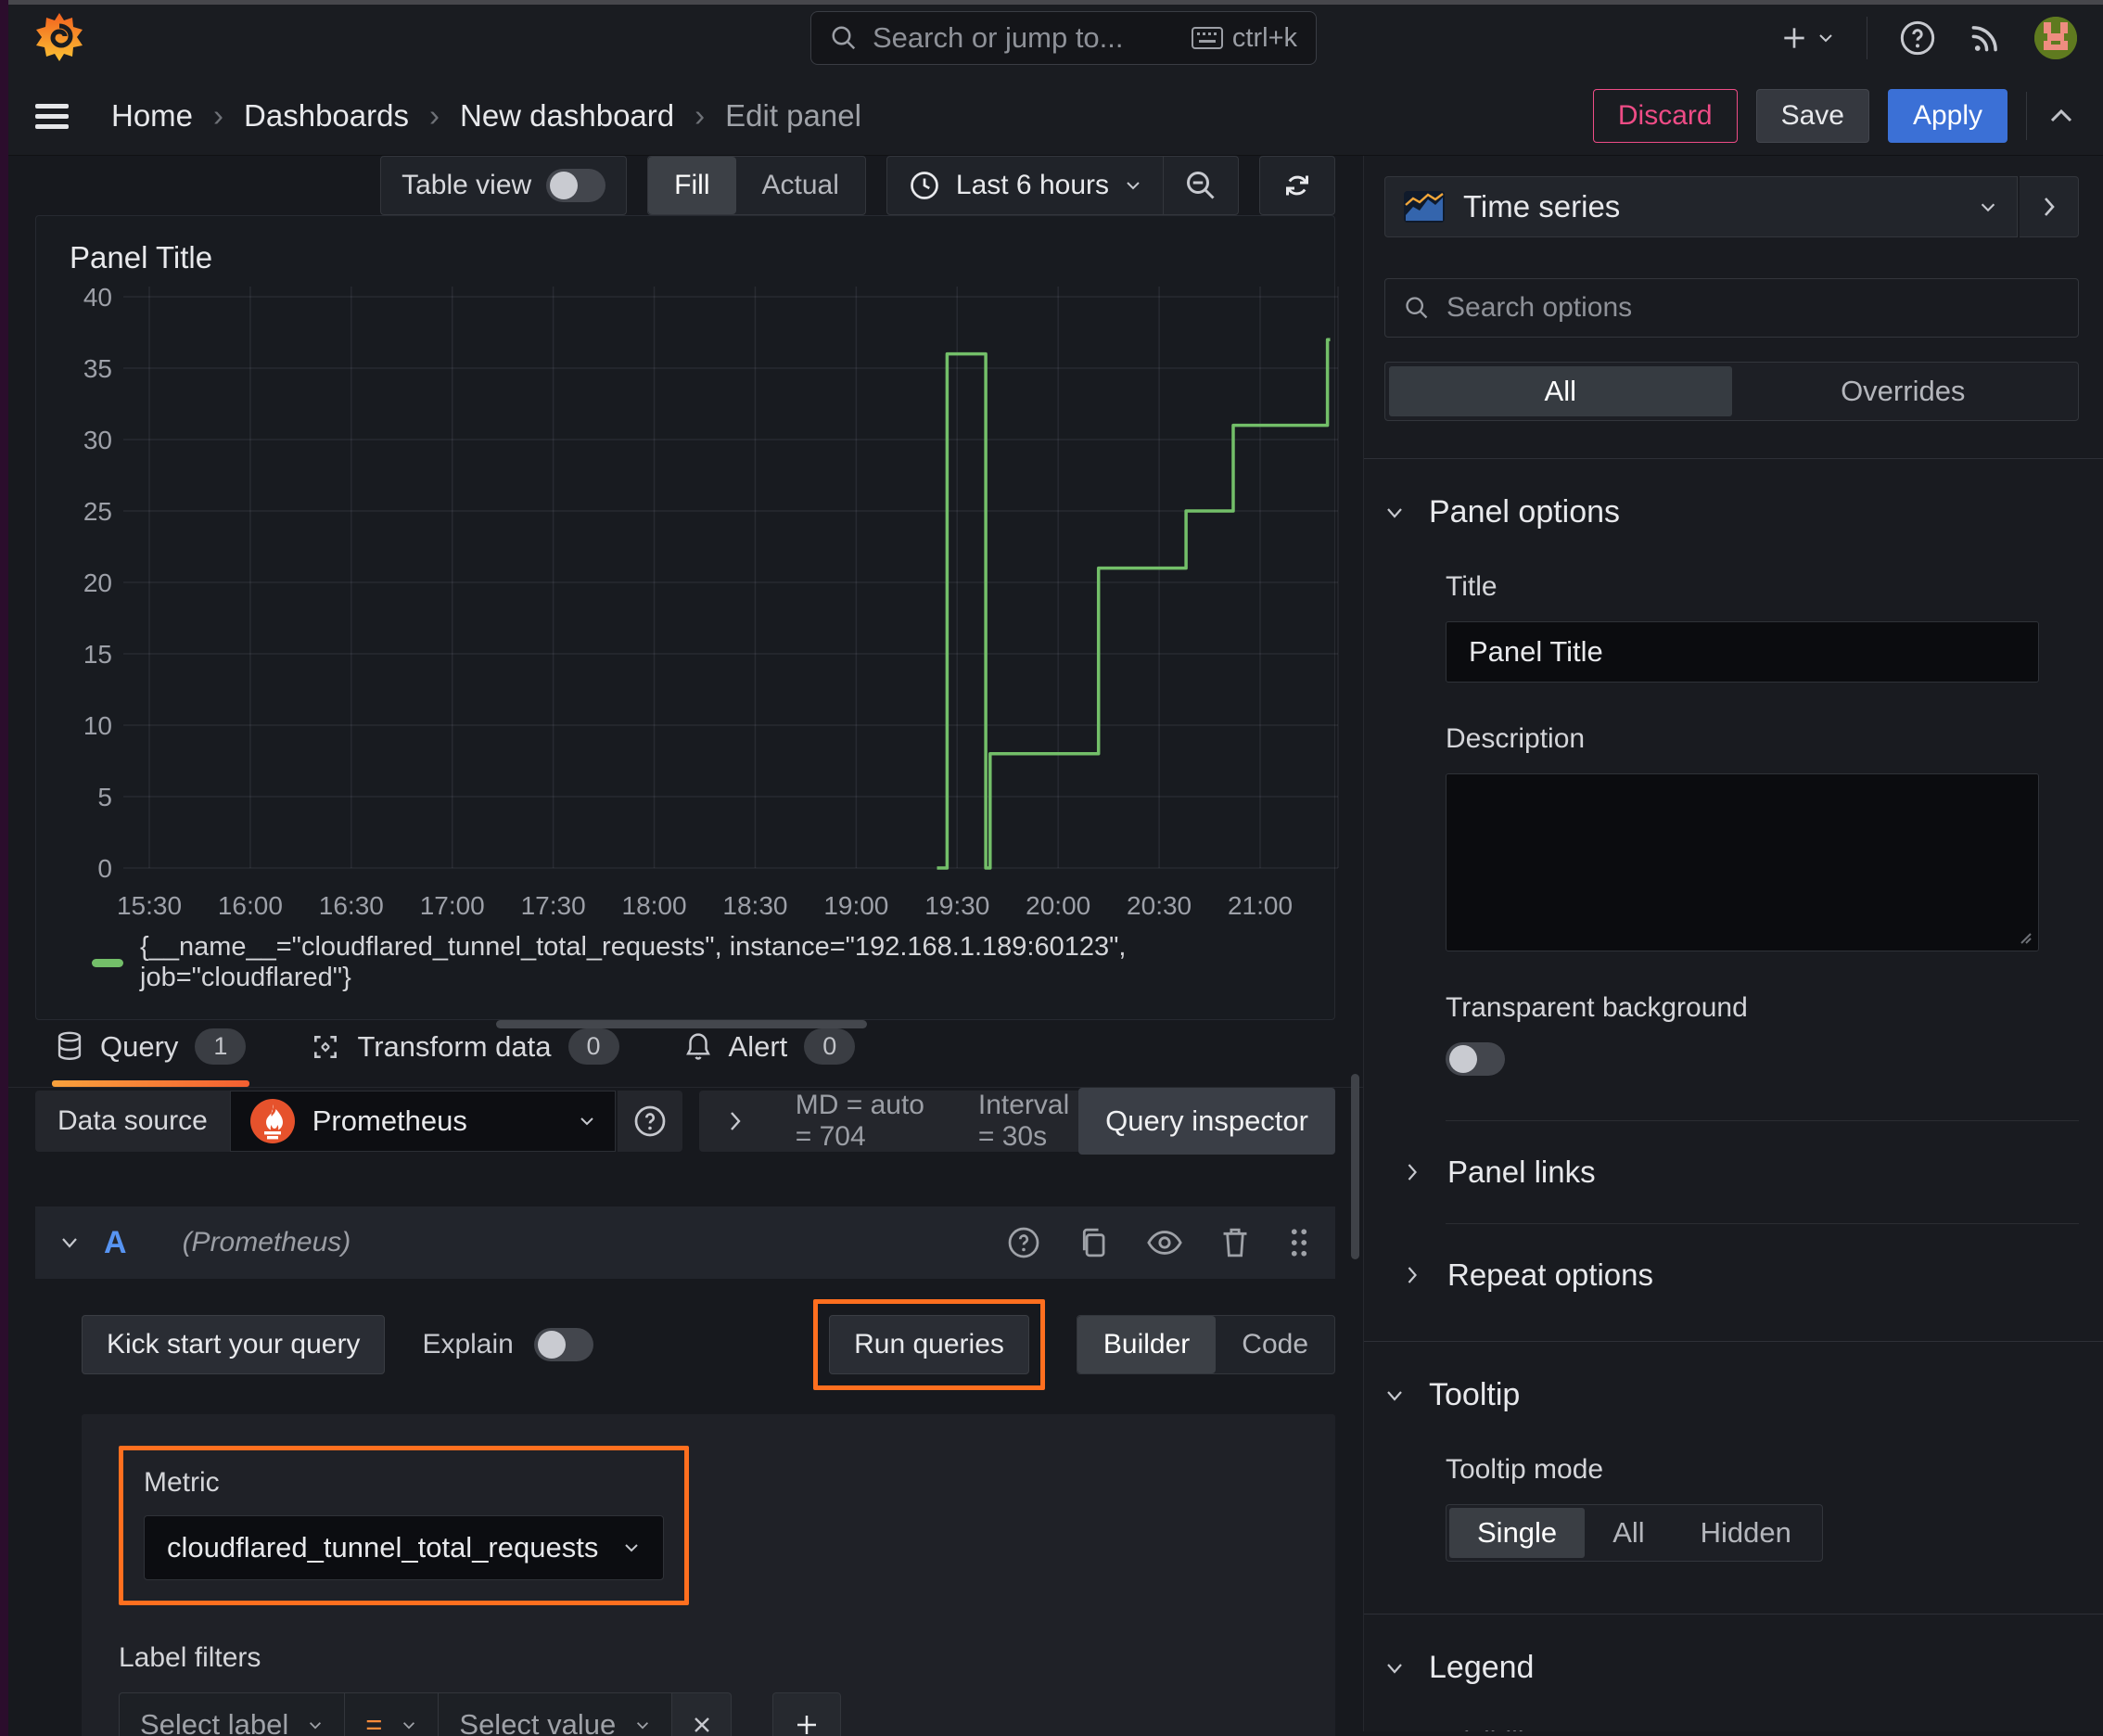 This screenshot has width=2103, height=1736. What do you see at coordinates (1275, 1345) in the screenshot?
I see `code-option: Code` at bounding box center [1275, 1345].